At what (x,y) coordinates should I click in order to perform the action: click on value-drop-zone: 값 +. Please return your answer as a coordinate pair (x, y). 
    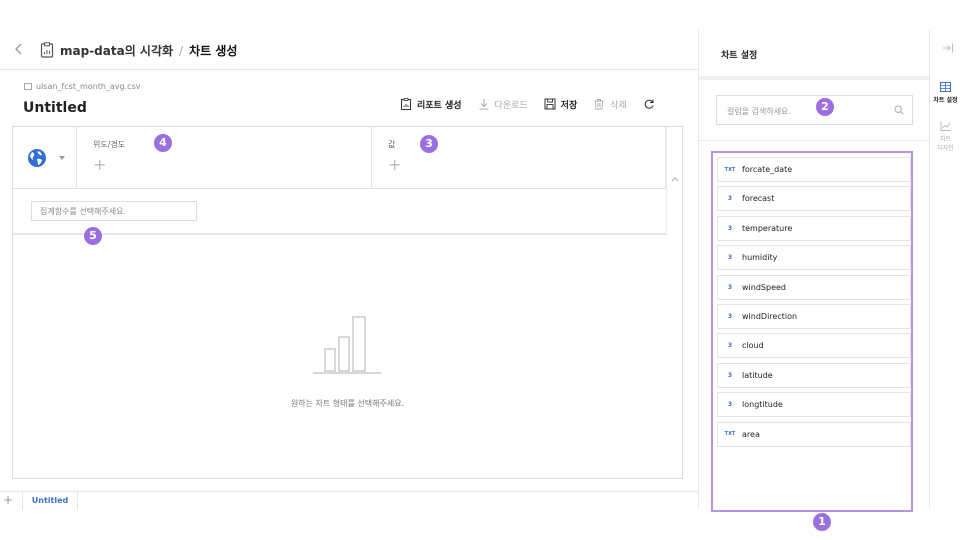
    Looking at the image, I should click on (519, 158).